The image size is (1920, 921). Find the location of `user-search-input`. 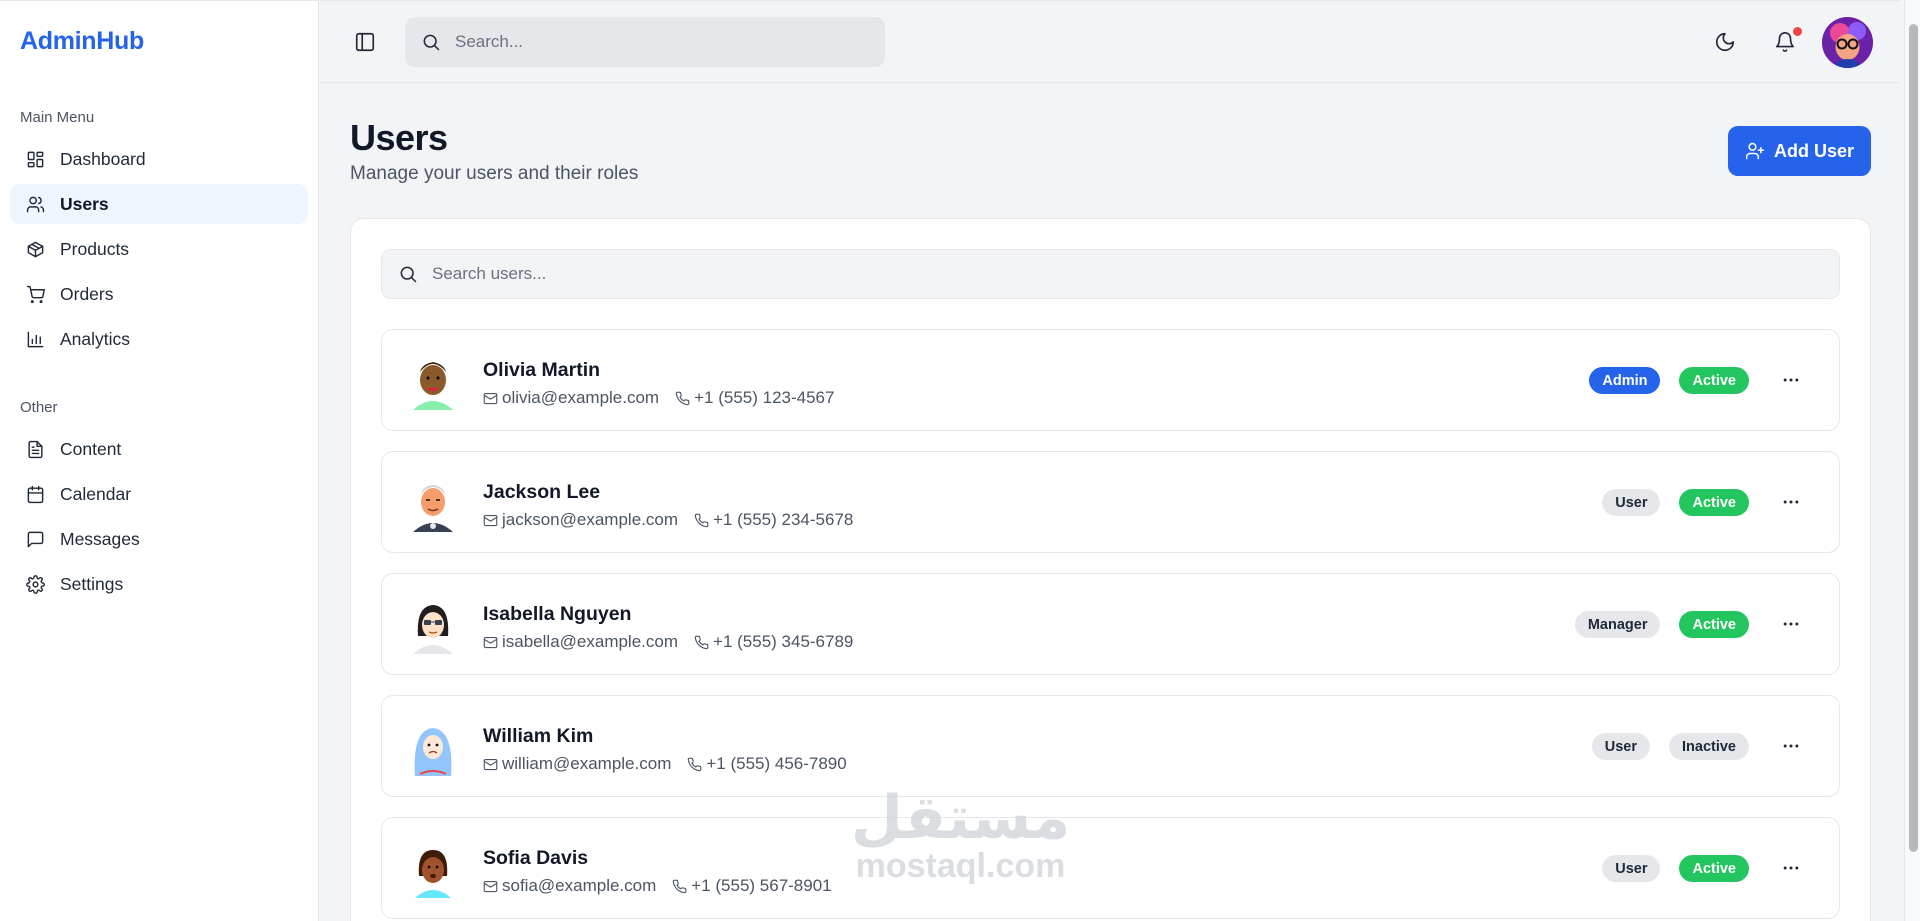

user-search-input is located at coordinates (622, 274).